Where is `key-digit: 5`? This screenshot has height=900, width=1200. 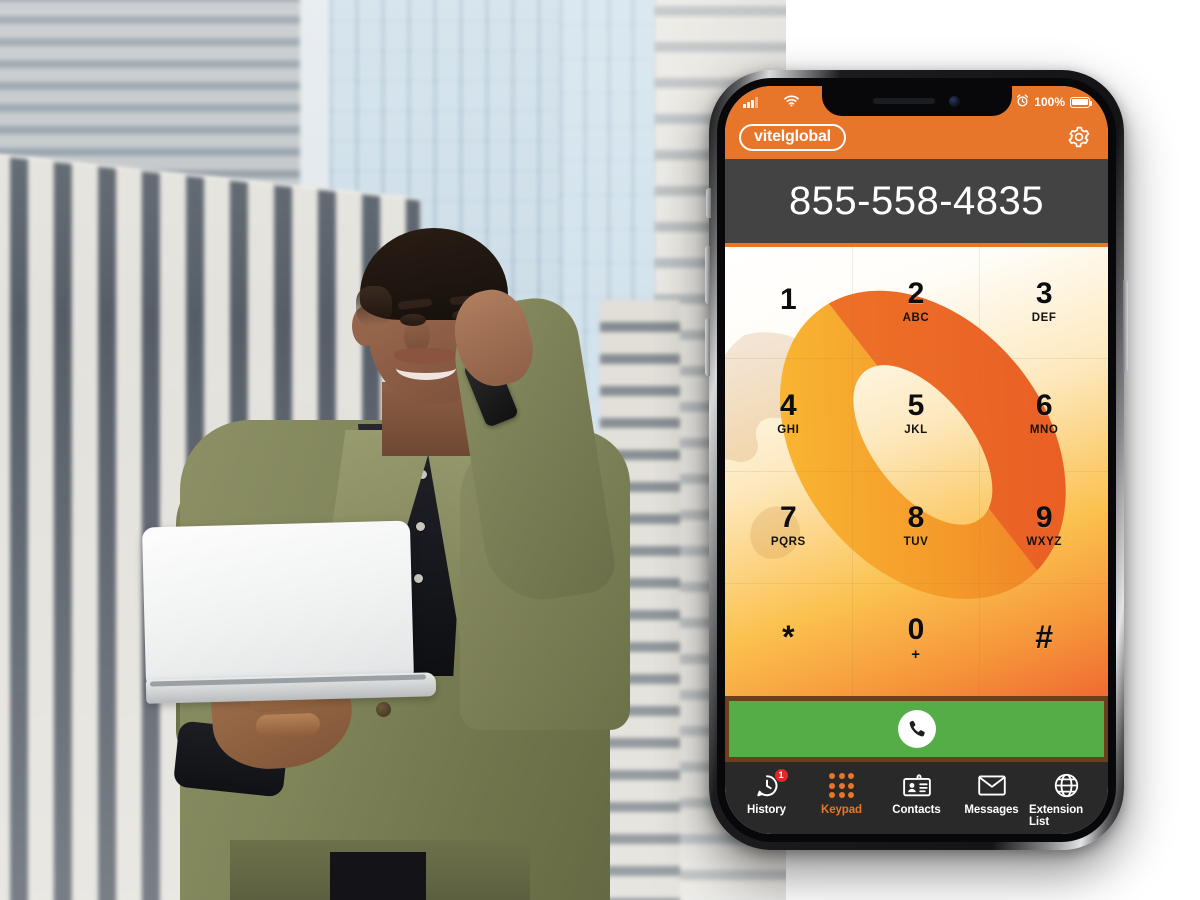
key-digit: 5 is located at coordinates (916, 406).